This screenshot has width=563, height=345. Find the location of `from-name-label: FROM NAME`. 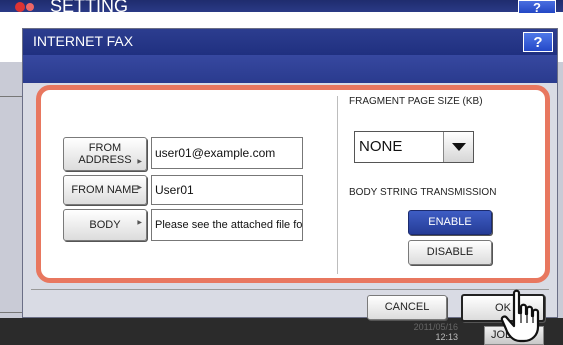

from-name-label: FROM NAME is located at coordinates (105, 190).